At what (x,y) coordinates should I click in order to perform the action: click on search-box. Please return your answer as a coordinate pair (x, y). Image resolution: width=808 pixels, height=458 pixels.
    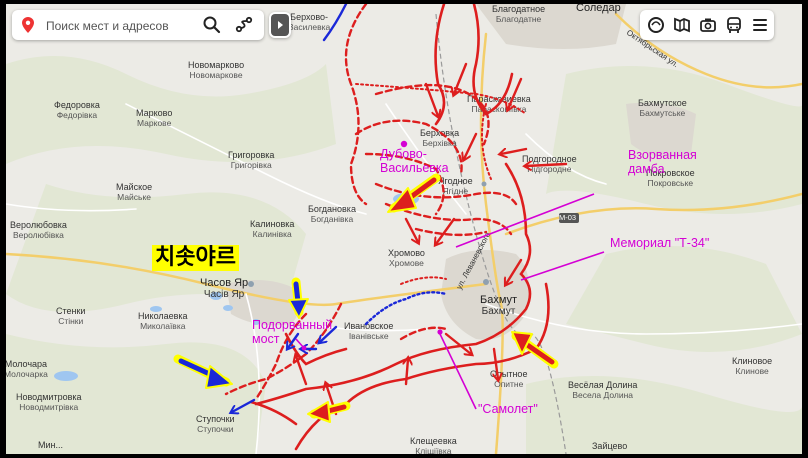
    Looking at the image, I should click on (138, 25).